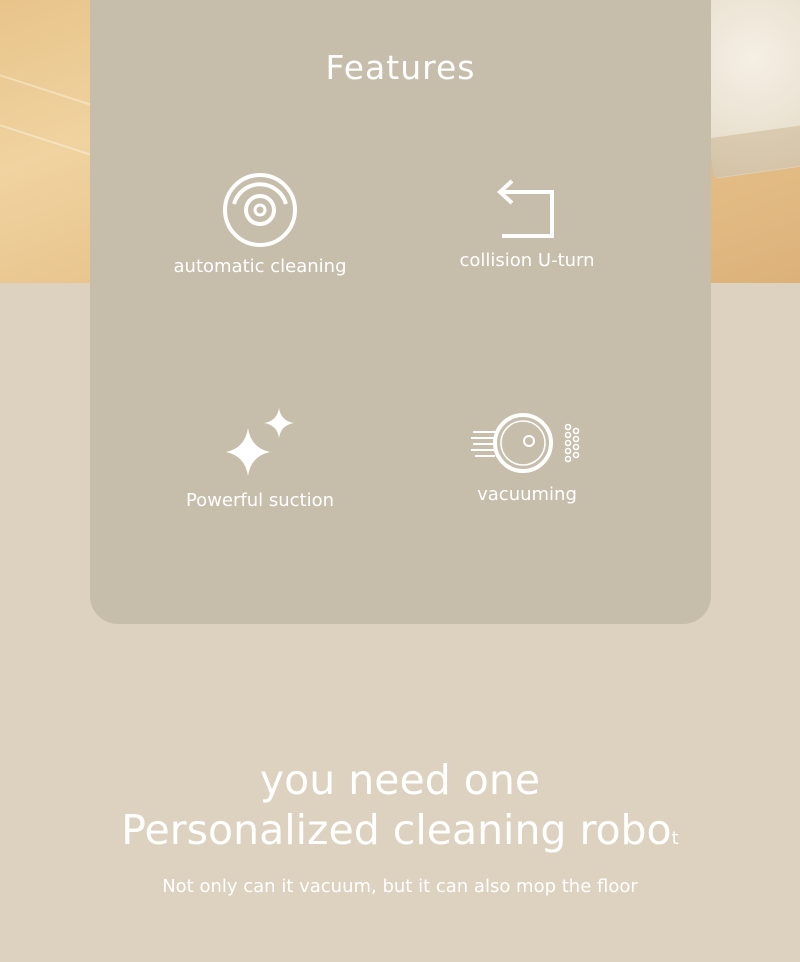 The width and height of the screenshot is (800, 962). I want to click on feature-label: vacuuming, so click(527, 494).